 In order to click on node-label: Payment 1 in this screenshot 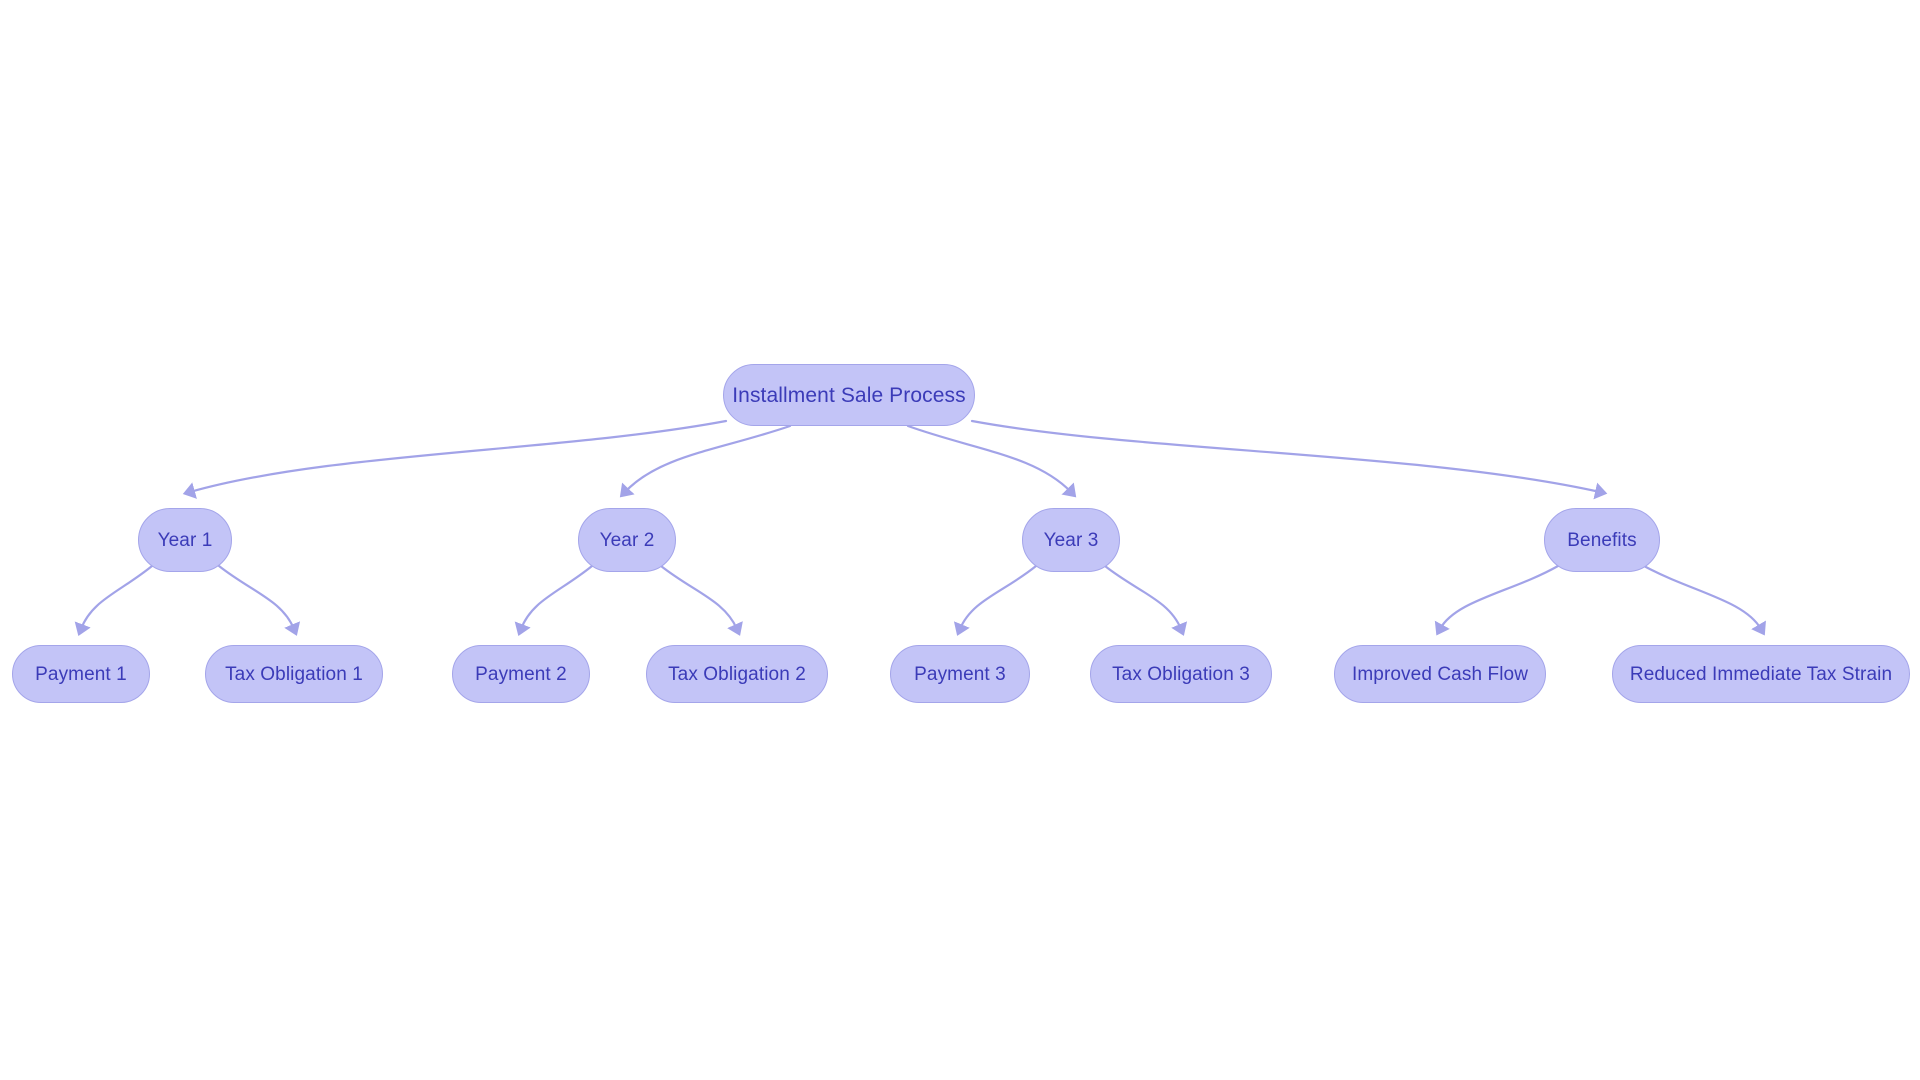, I will do `click(81, 674)`.